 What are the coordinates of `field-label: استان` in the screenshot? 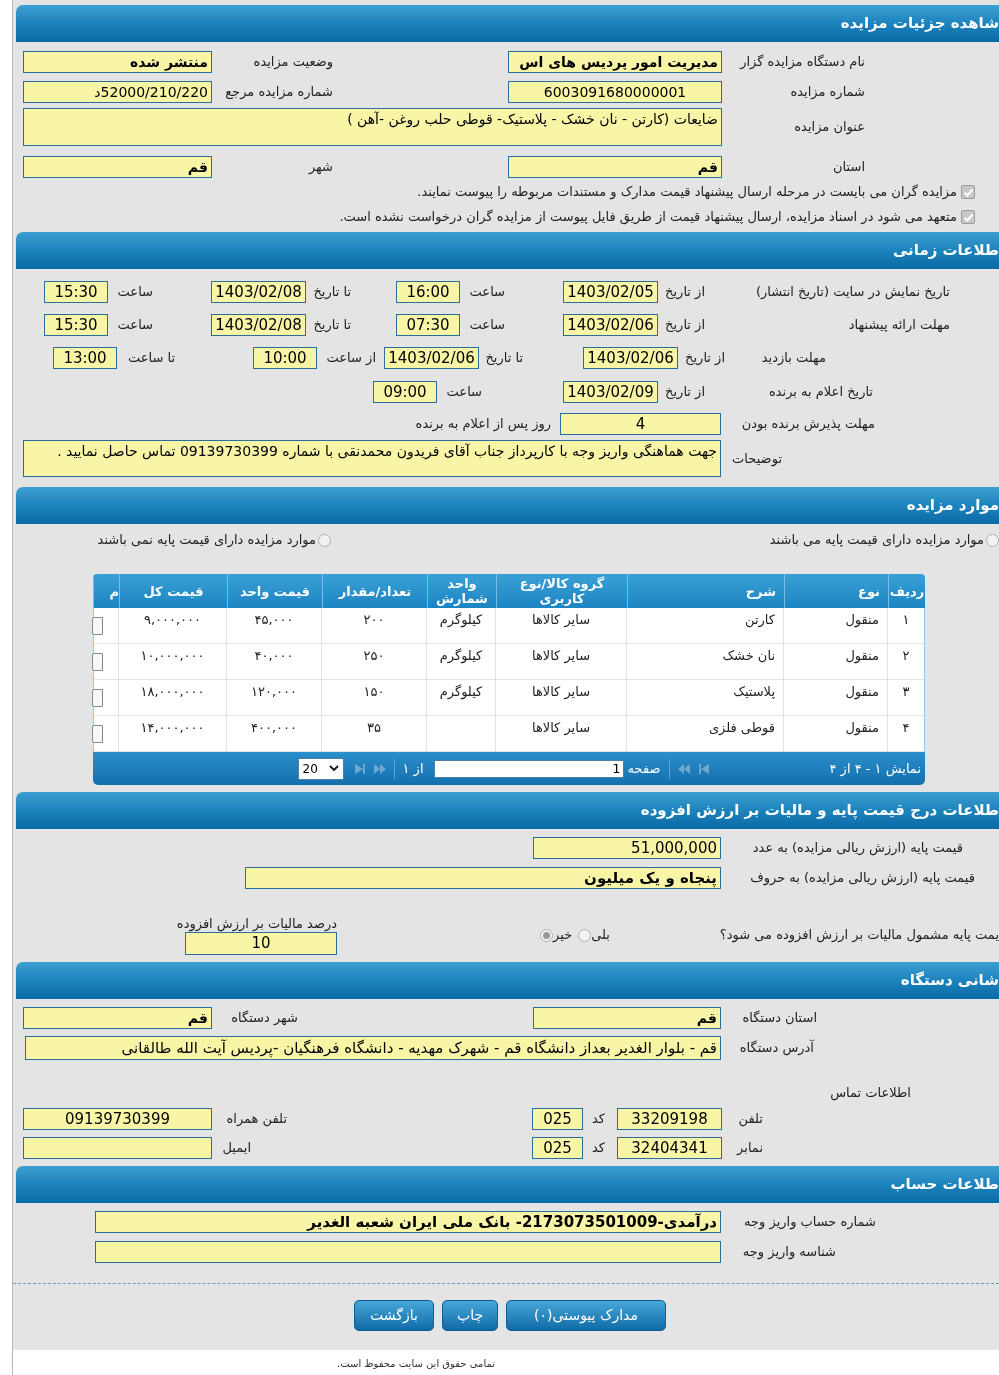 It's located at (848, 167).